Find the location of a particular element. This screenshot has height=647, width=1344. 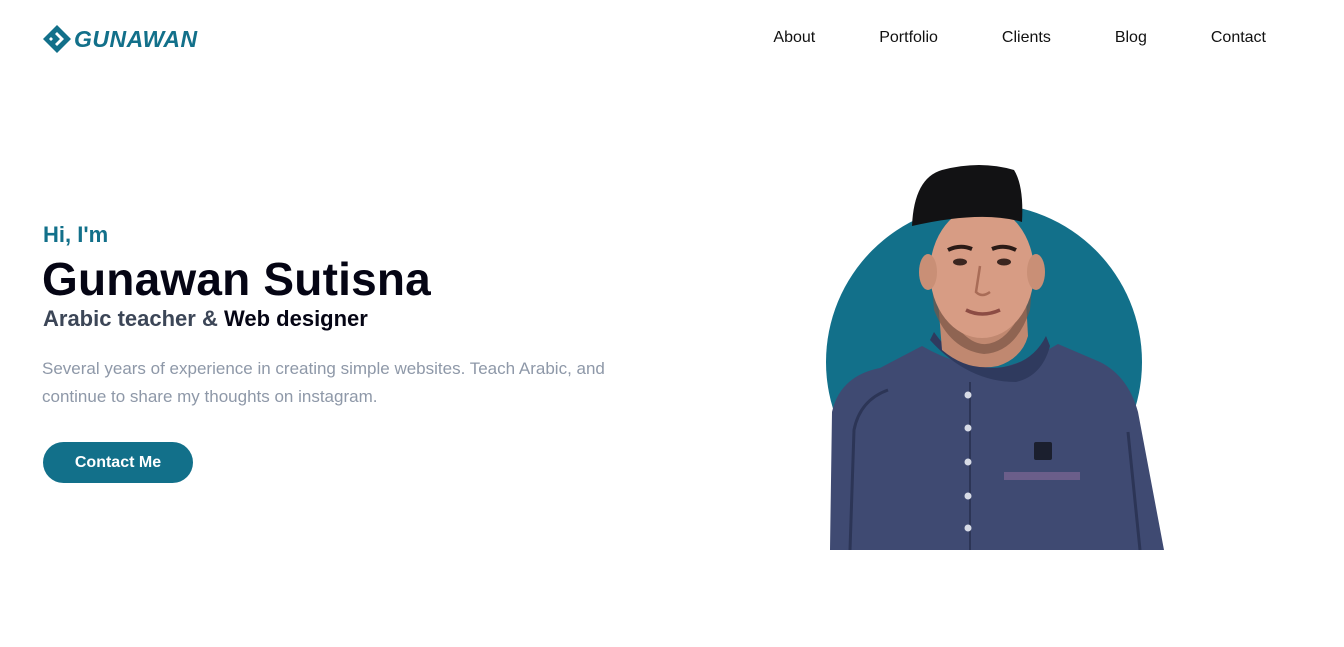

hero-name: Gunawan Sutisna is located at coordinates (236, 279).